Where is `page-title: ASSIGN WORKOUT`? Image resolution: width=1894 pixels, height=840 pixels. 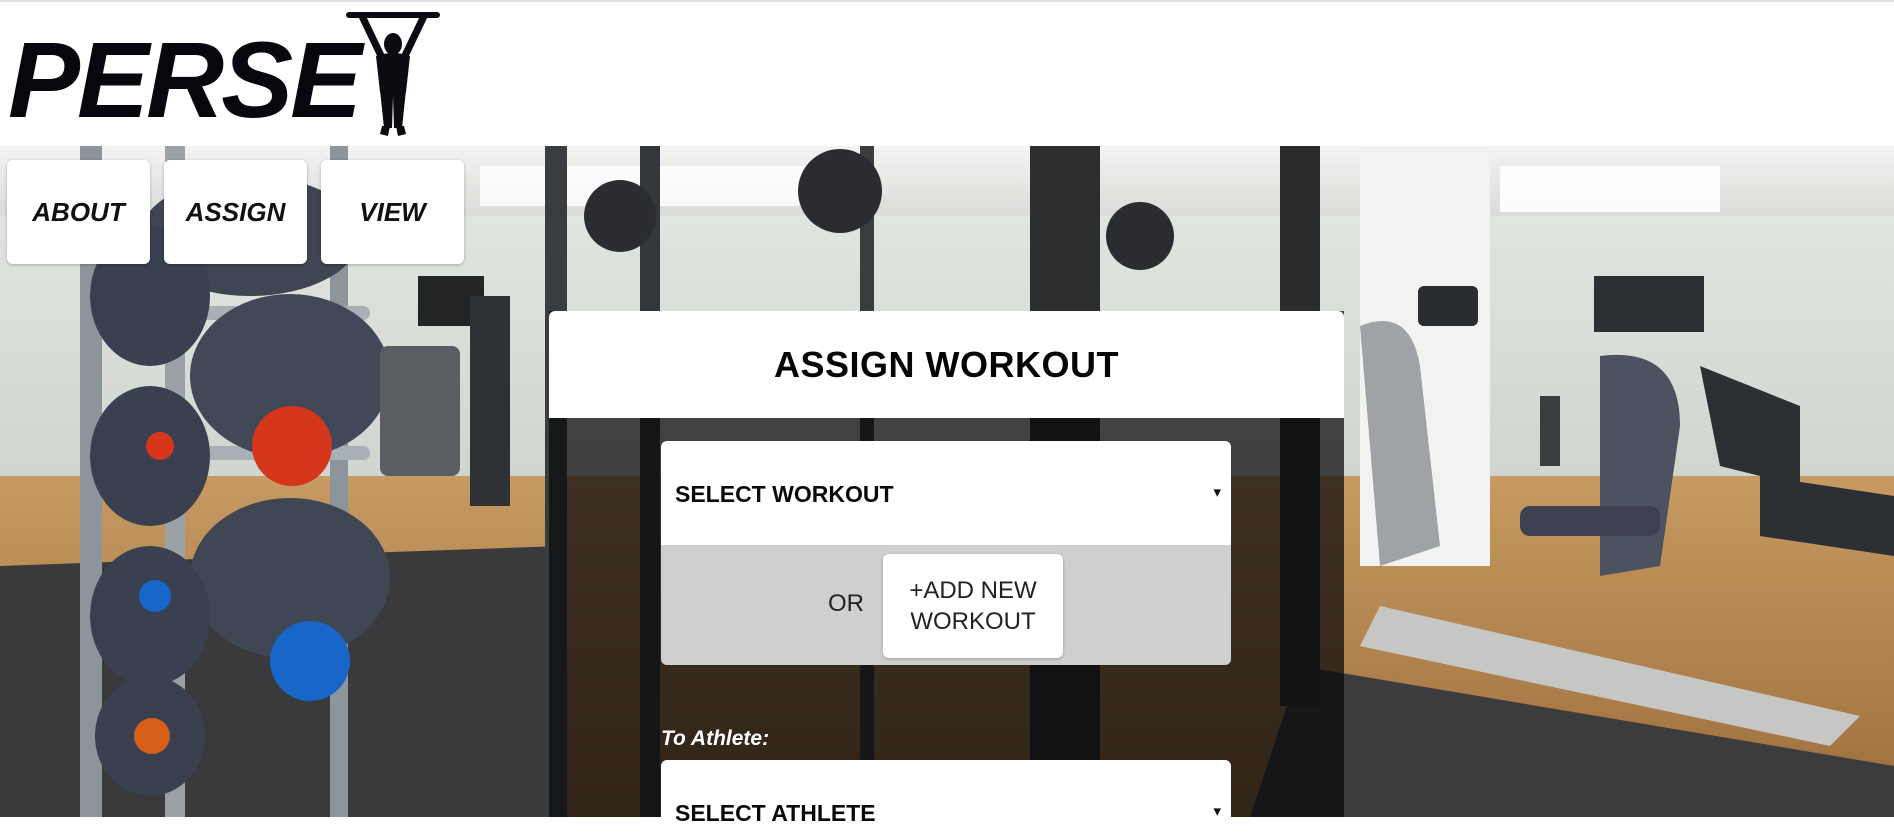
page-title: ASSIGN WORKOUT is located at coordinates (946, 364).